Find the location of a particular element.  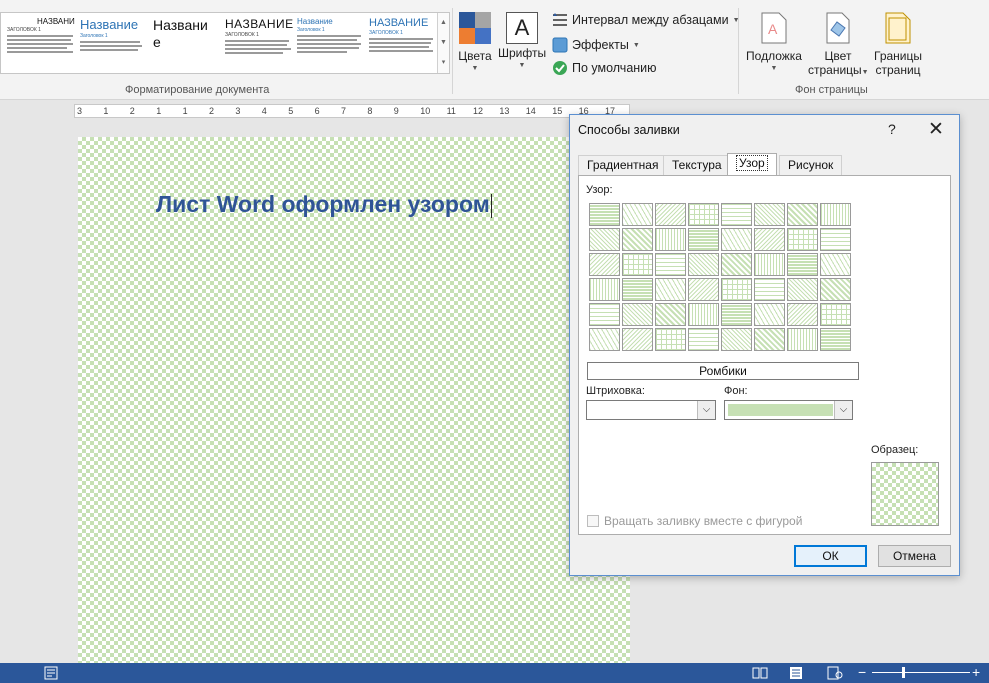

cancel-button: Отмена is located at coordinates (914, 556).